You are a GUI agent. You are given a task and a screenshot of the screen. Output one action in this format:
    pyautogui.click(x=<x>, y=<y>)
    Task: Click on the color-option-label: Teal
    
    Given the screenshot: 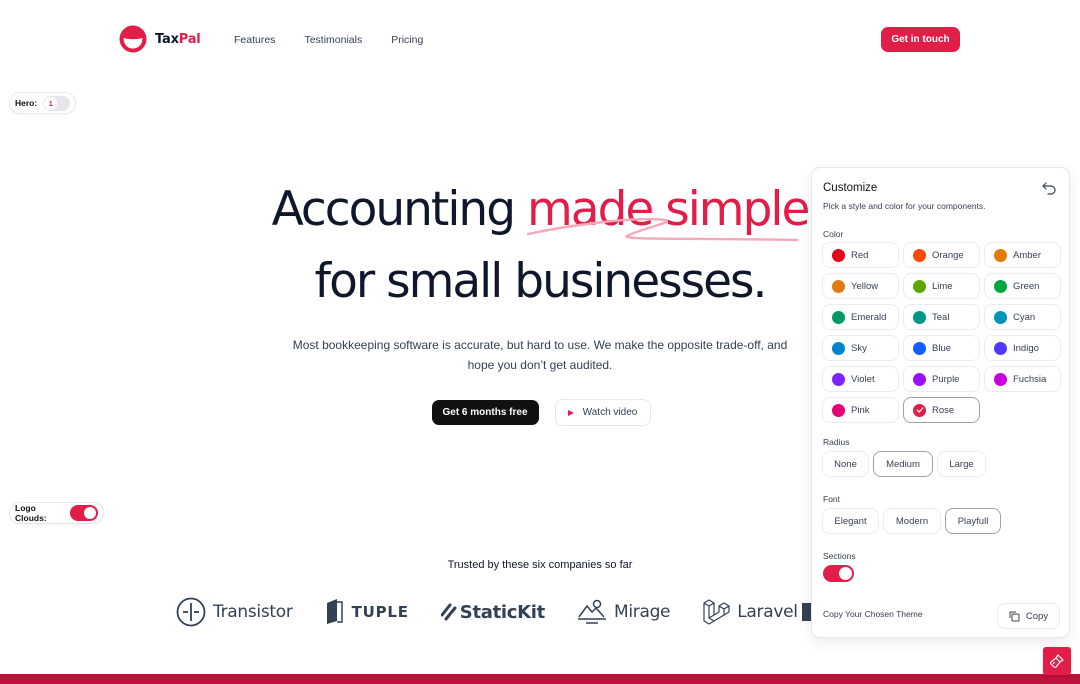 What is the action you would take?
    pyautogui.click(x=941, y=317)
    